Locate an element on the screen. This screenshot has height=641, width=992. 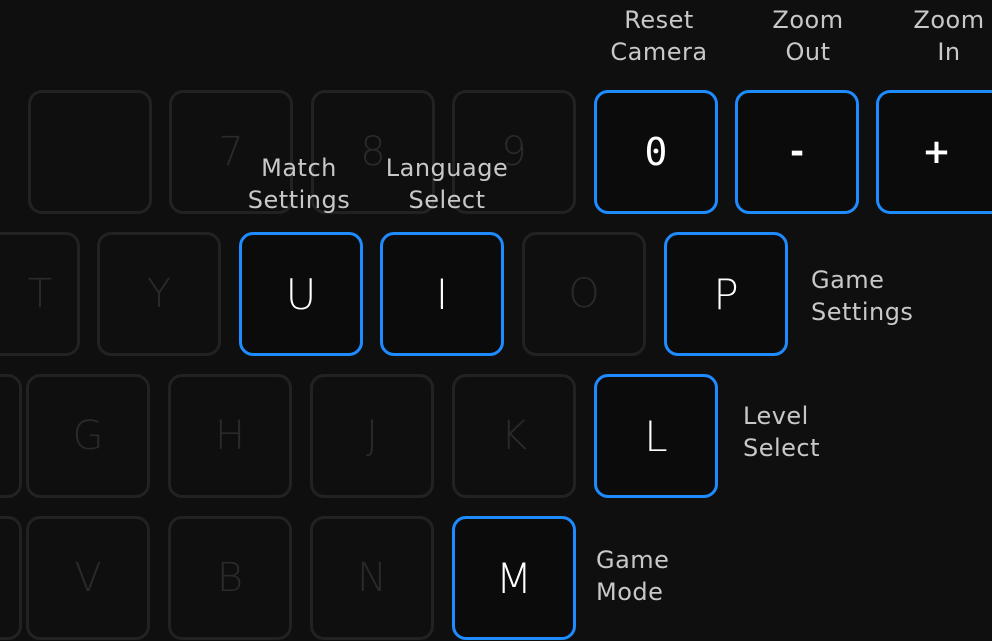
key-v: V is located at coordinates (88, 578).